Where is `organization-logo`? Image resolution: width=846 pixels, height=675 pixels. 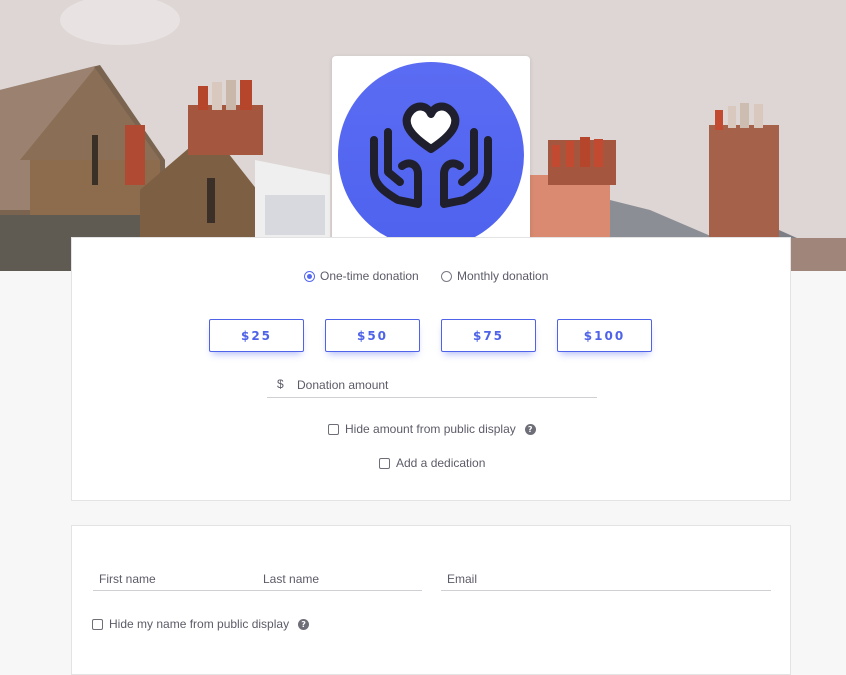 organization-logo is located at coordinates (431, 155).